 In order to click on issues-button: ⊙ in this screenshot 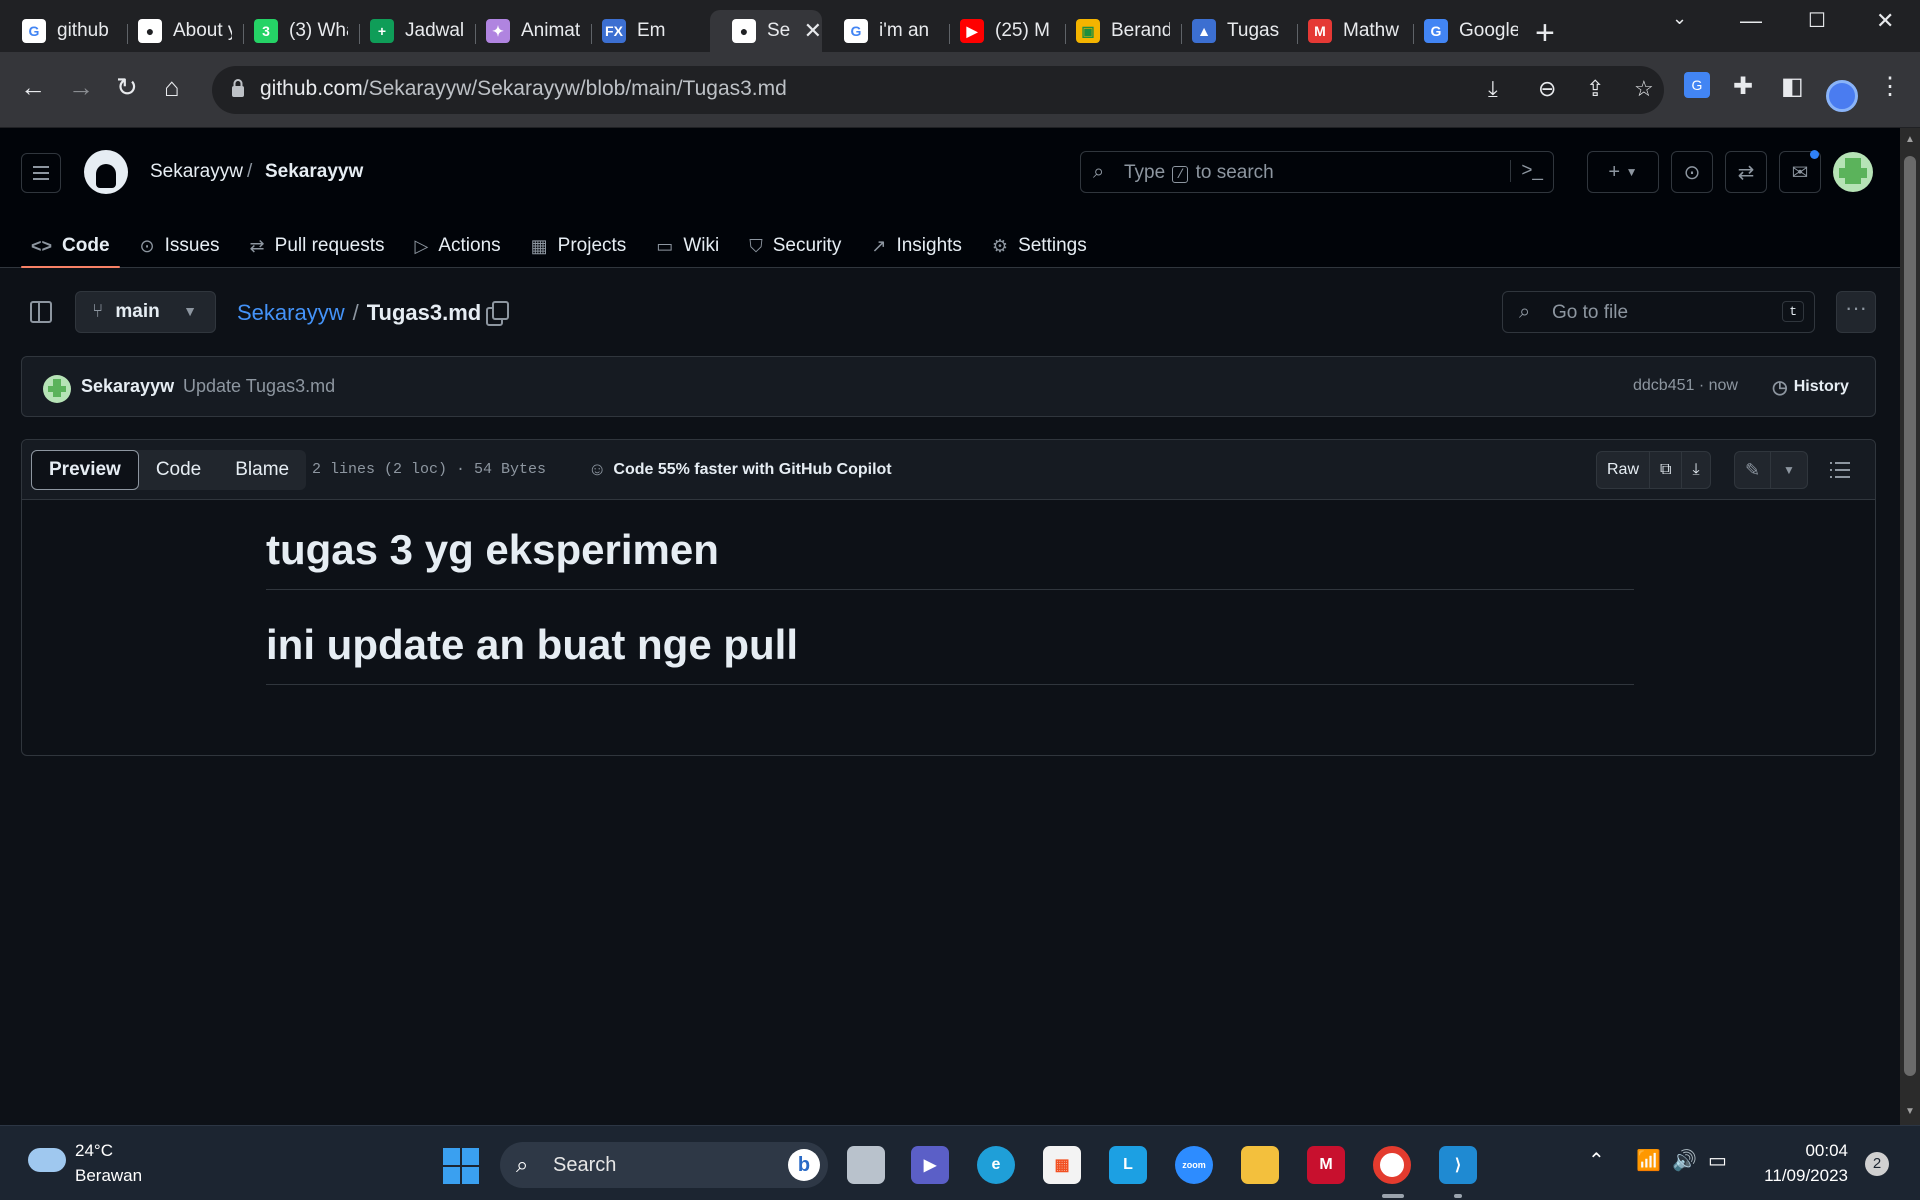, I will do `click(1692, 172)`.